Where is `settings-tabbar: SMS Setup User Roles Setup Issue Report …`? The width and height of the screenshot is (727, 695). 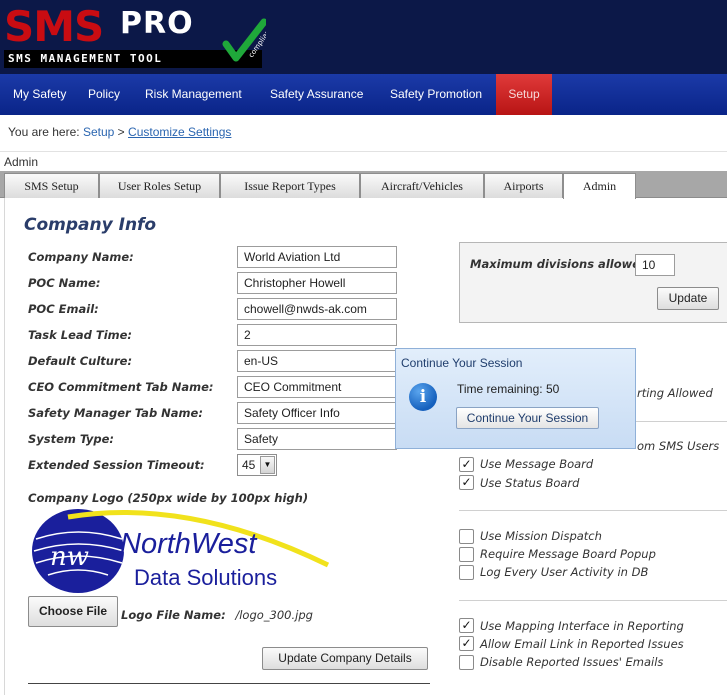 settings-tabbar: SMS Setup User Roles Setup Issue Report … is located at coordinates (363, 185).